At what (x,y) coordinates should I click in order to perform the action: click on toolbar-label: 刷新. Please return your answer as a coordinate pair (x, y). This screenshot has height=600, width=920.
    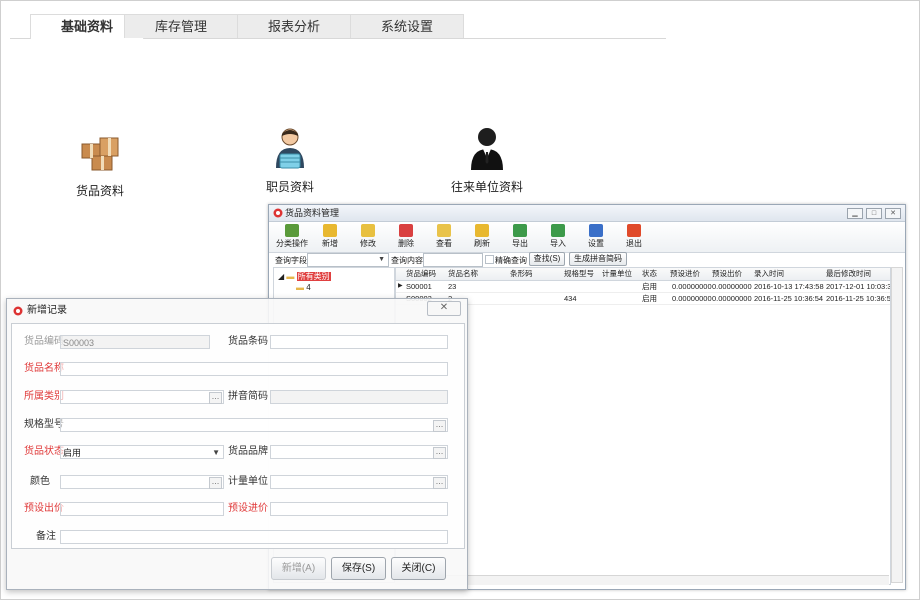
    Looking at the image, I should click on (482, 243).